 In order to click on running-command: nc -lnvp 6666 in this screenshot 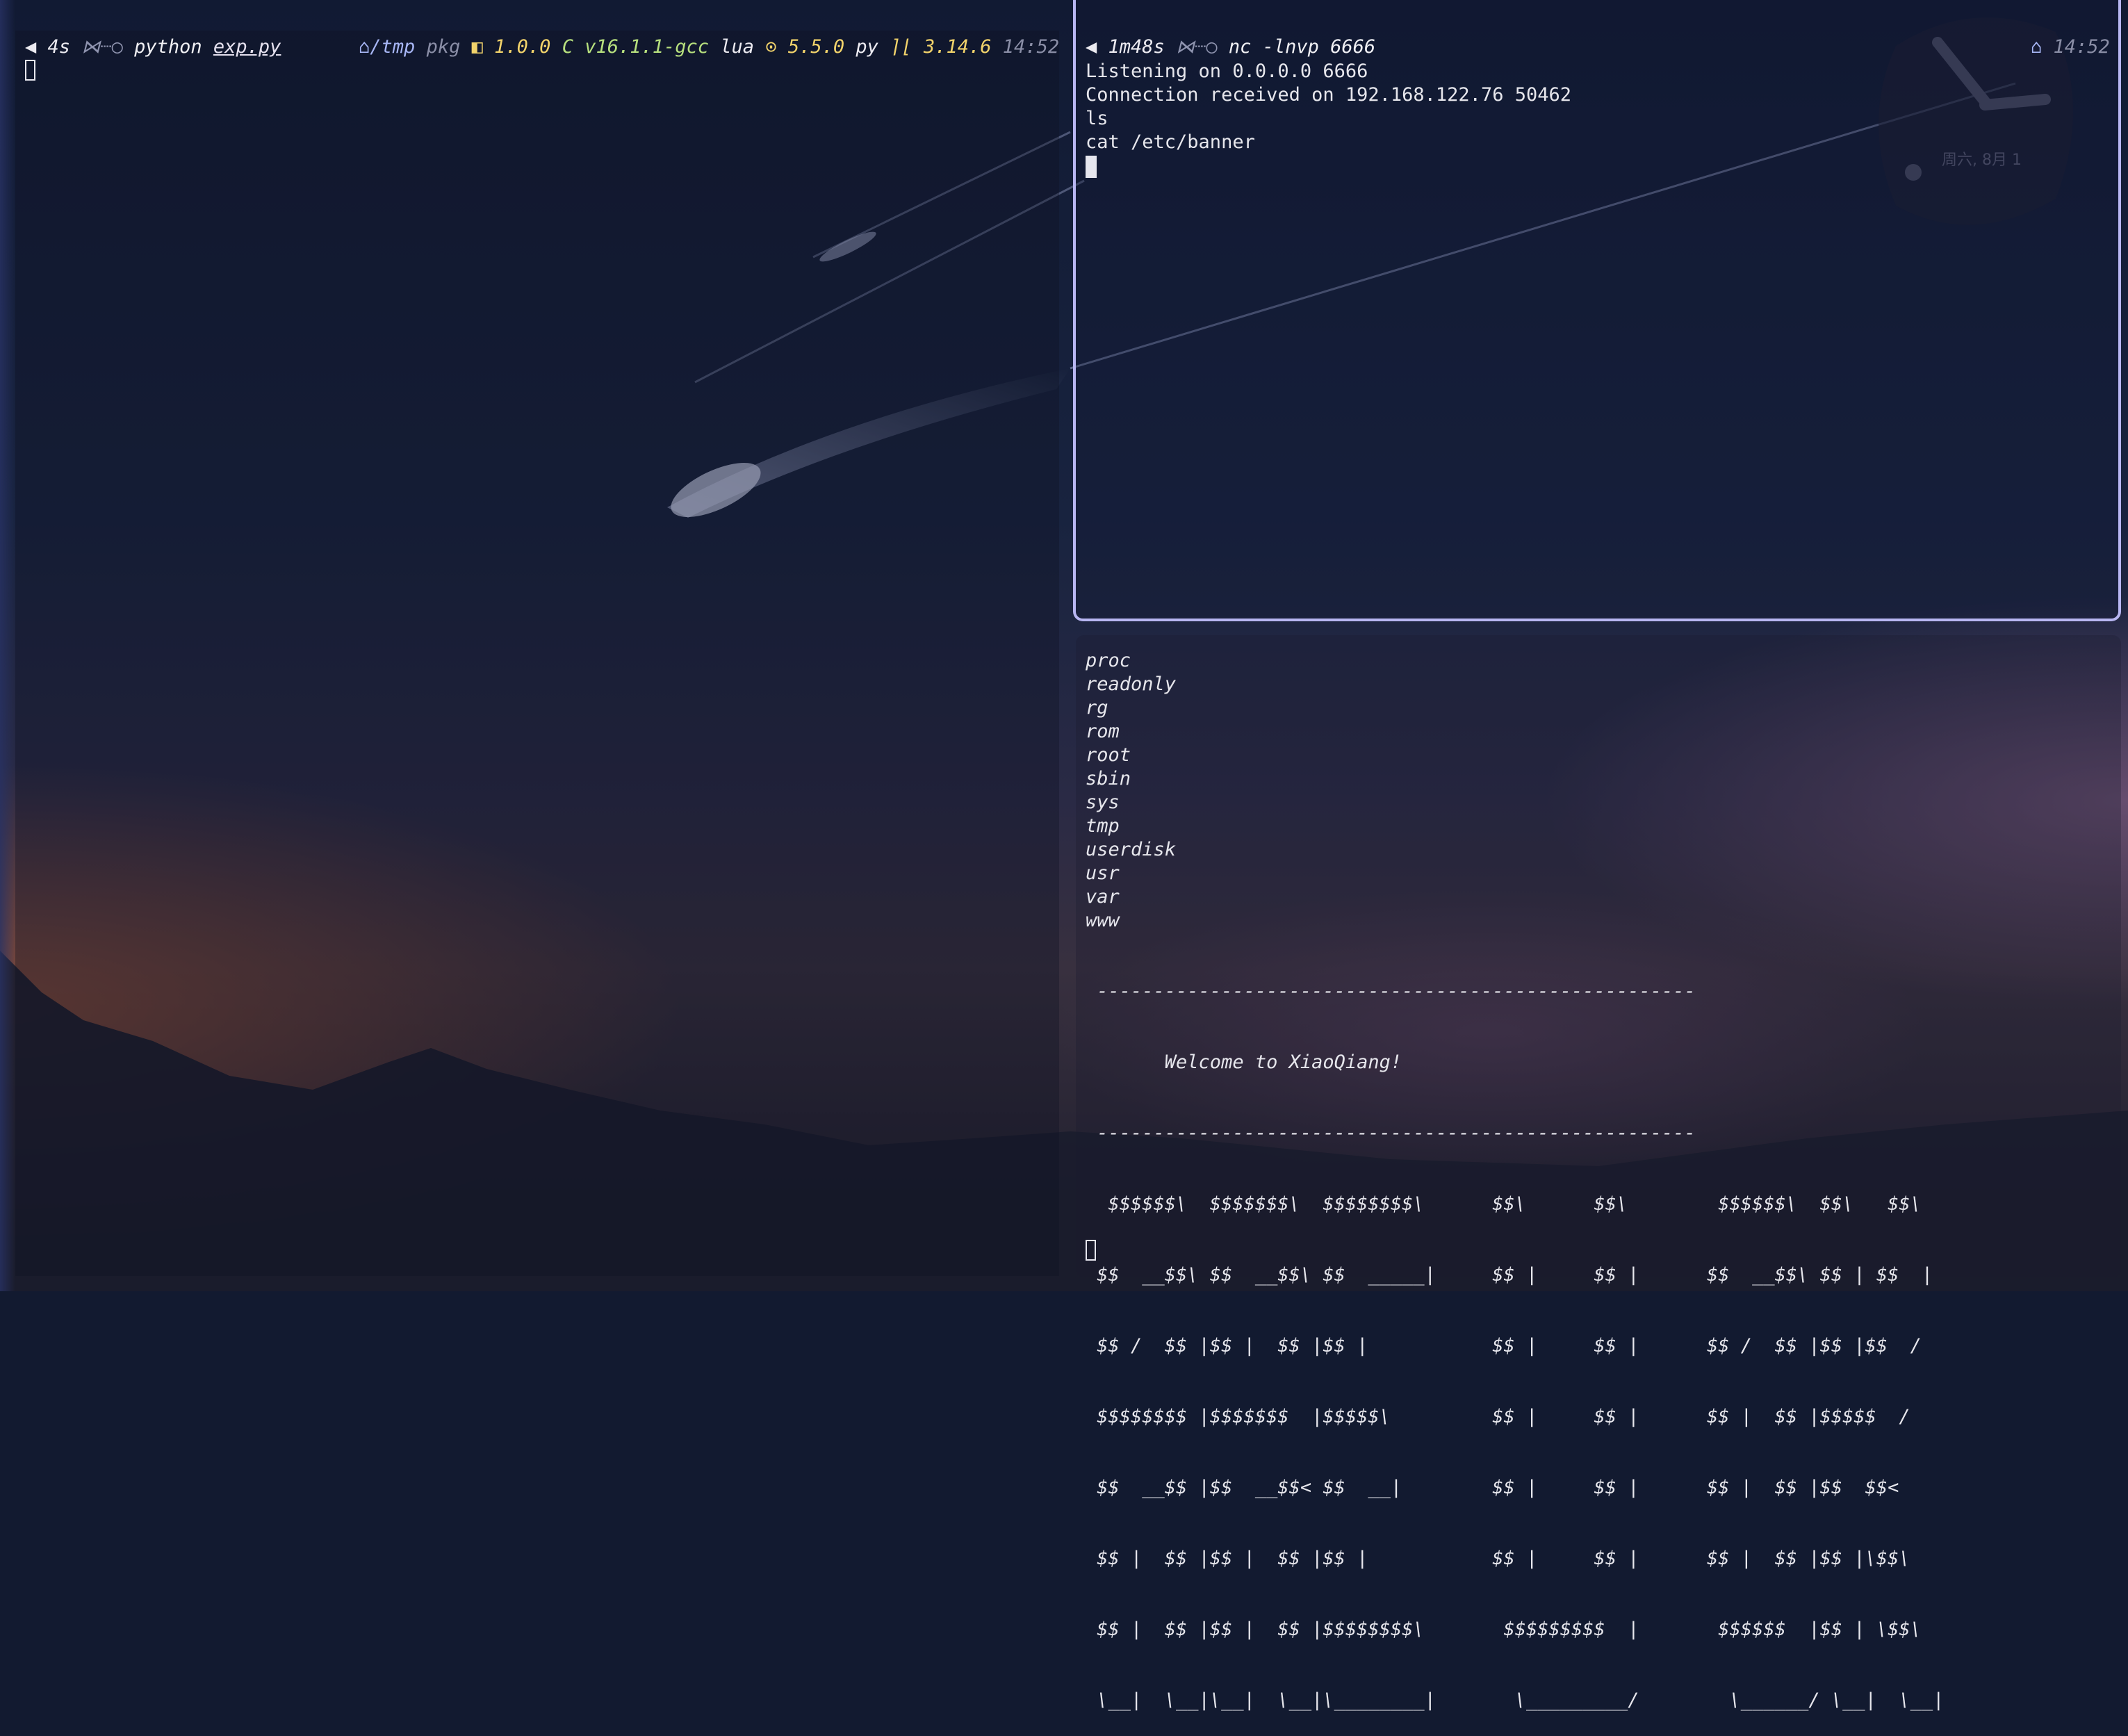, I will do `click(1302, 47)`.